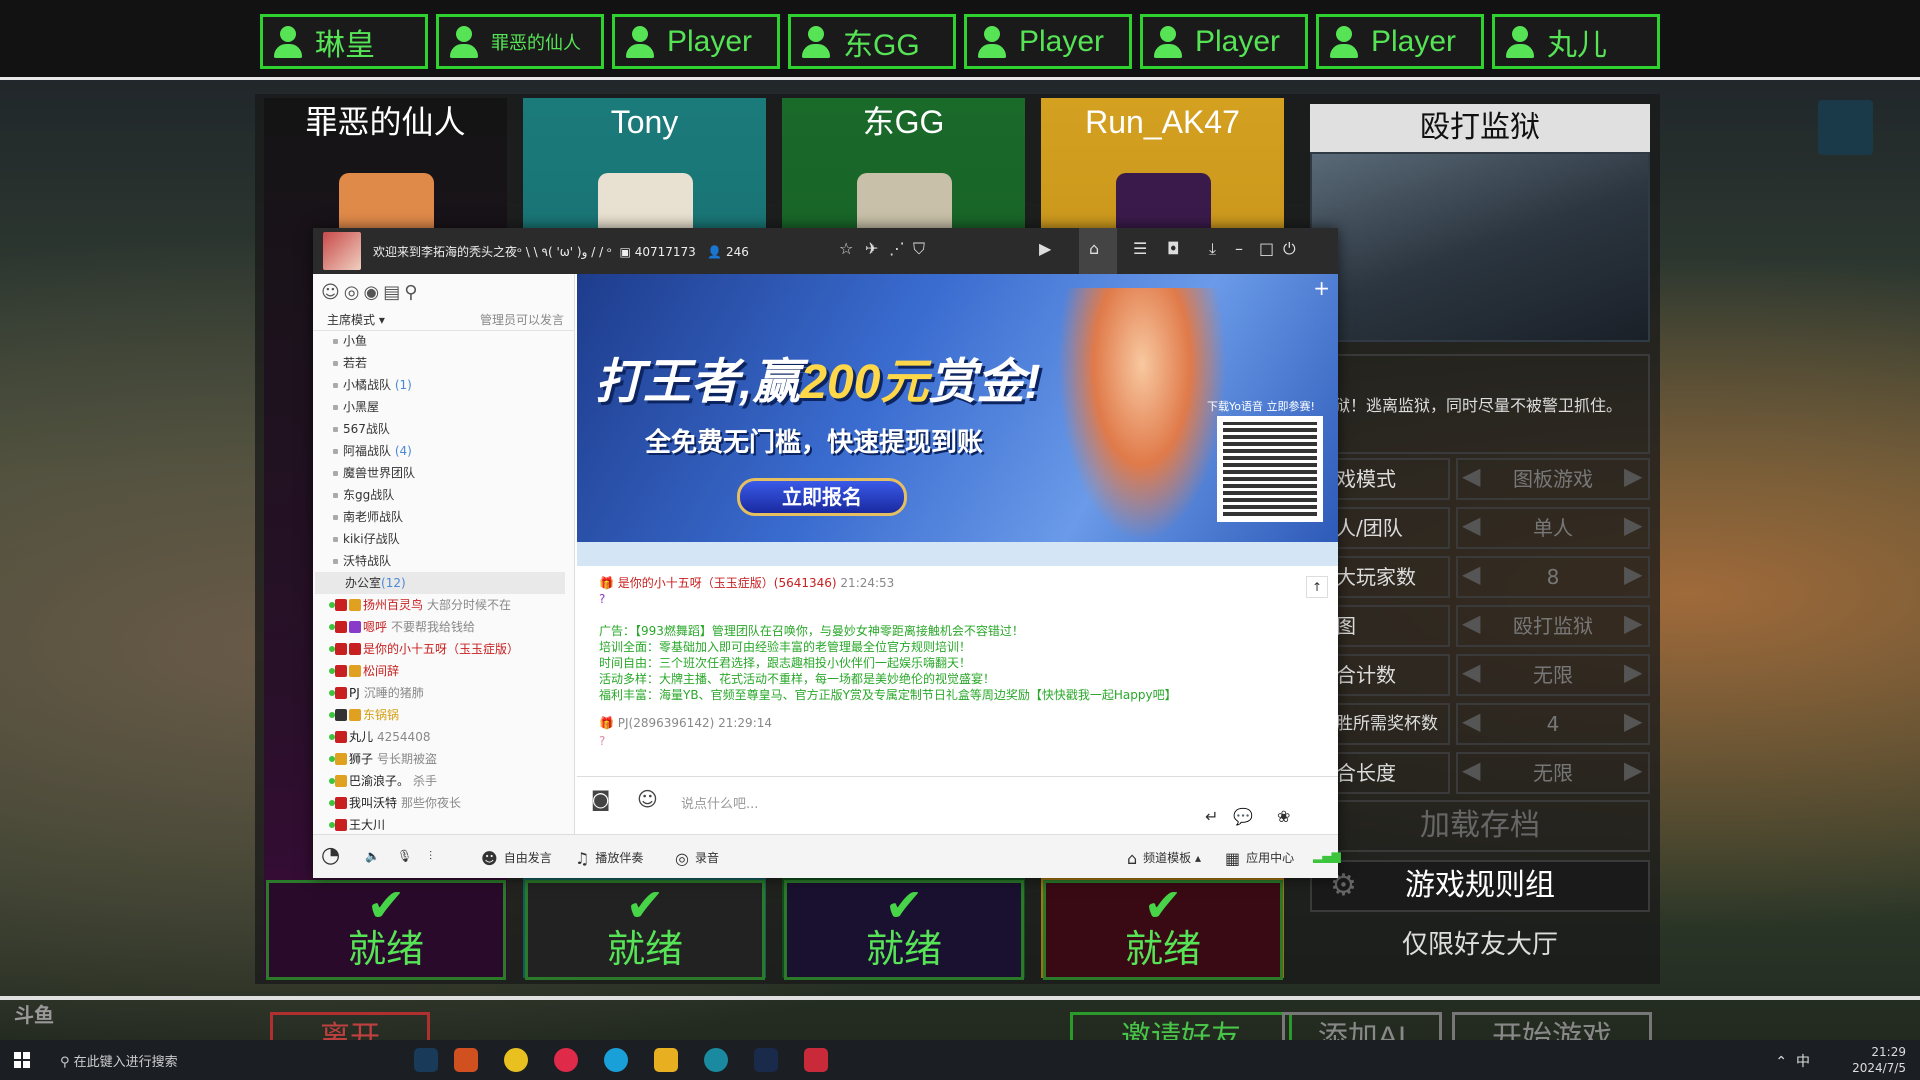 The height and width of the screenshot is (1080, 1920). I want to click on power-icon: ⏻, so click(1289, 249).